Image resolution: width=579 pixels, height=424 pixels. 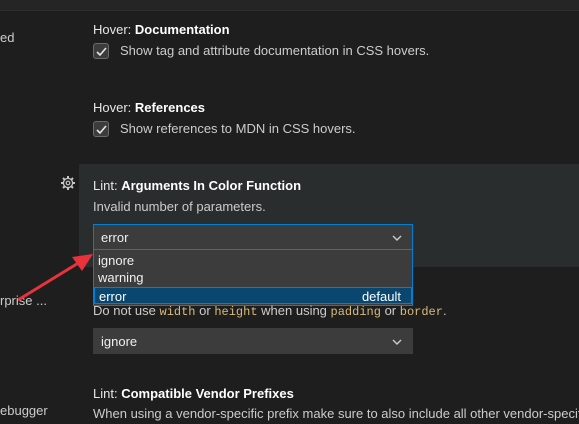 What do you see at coordinates (253, 237) in the screenshot?
I see `lint-arguments-color-select: error` at bounding box center [253, 237].